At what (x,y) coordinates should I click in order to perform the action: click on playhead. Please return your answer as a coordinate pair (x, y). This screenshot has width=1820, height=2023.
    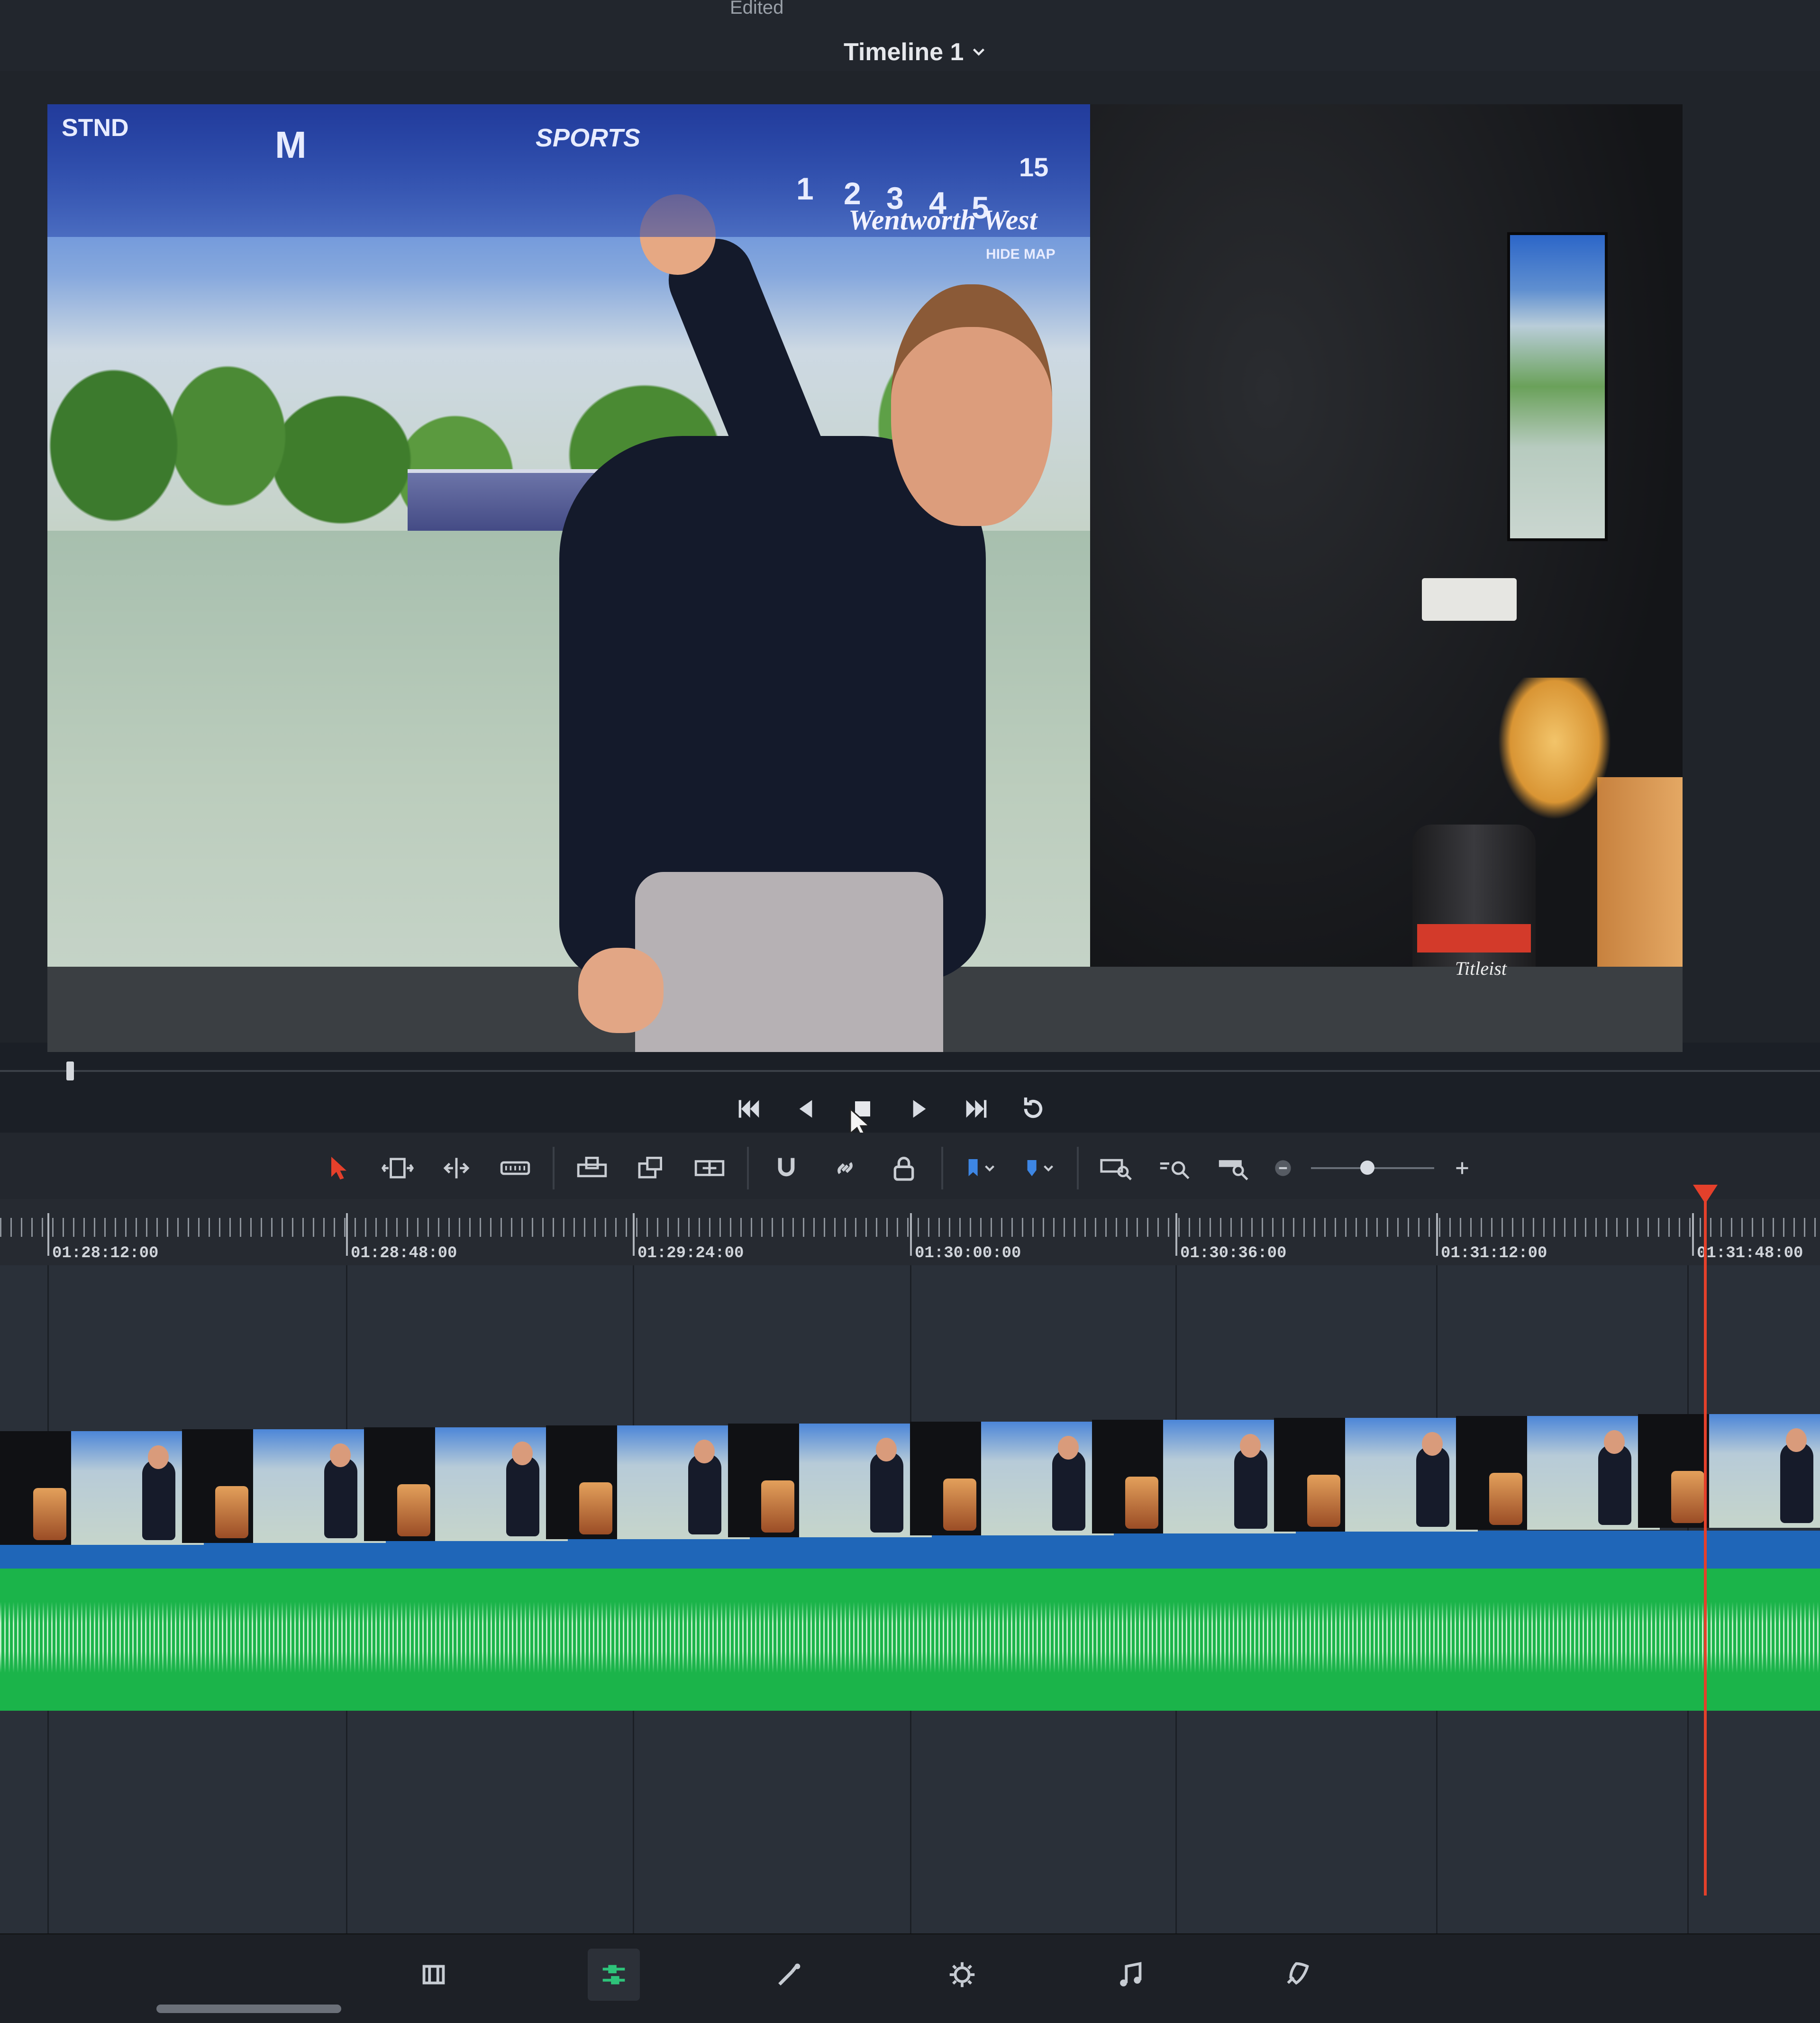
    Looking at the image, I should click on (1705, 1540).